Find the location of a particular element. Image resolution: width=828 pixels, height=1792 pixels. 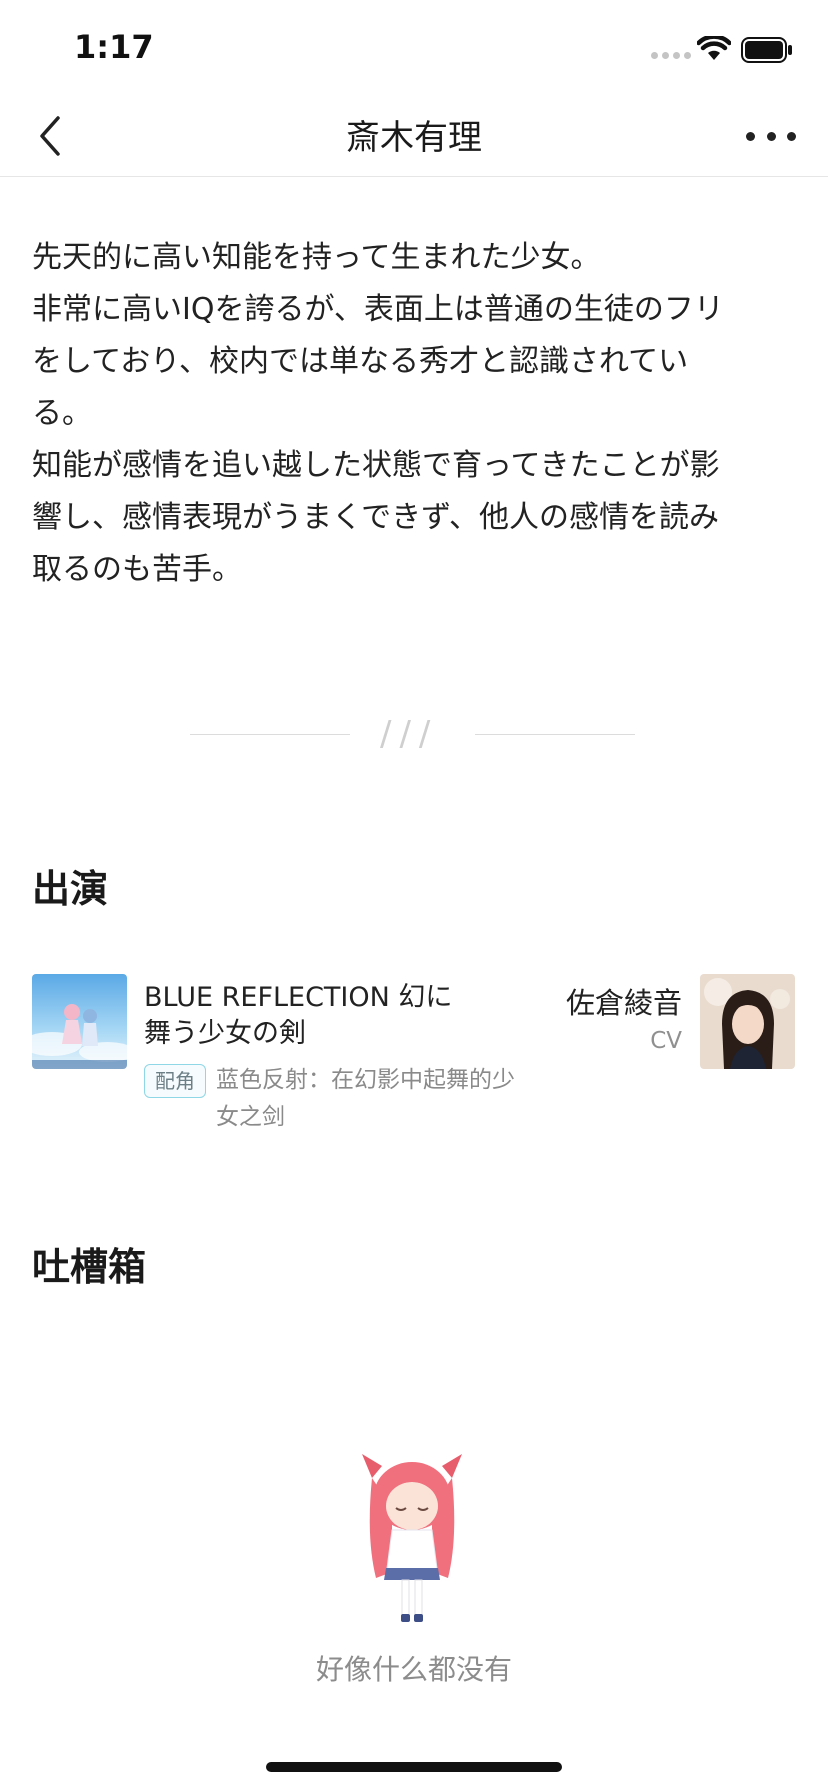

work-cover-art is located at coordinates (79, 1021).